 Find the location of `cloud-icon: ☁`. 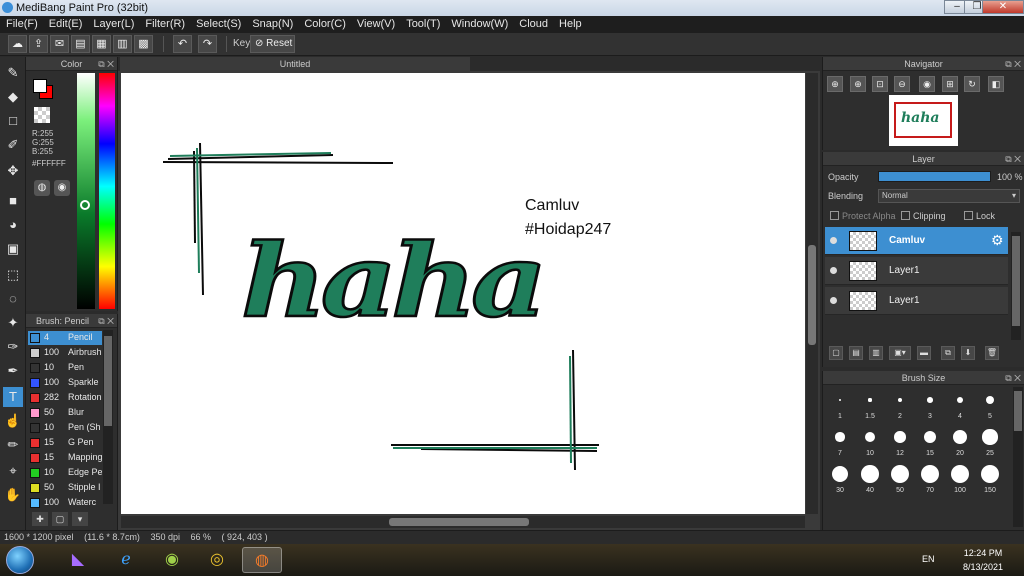

cloud-icon: ☁ is located at coordinates (17, 44).